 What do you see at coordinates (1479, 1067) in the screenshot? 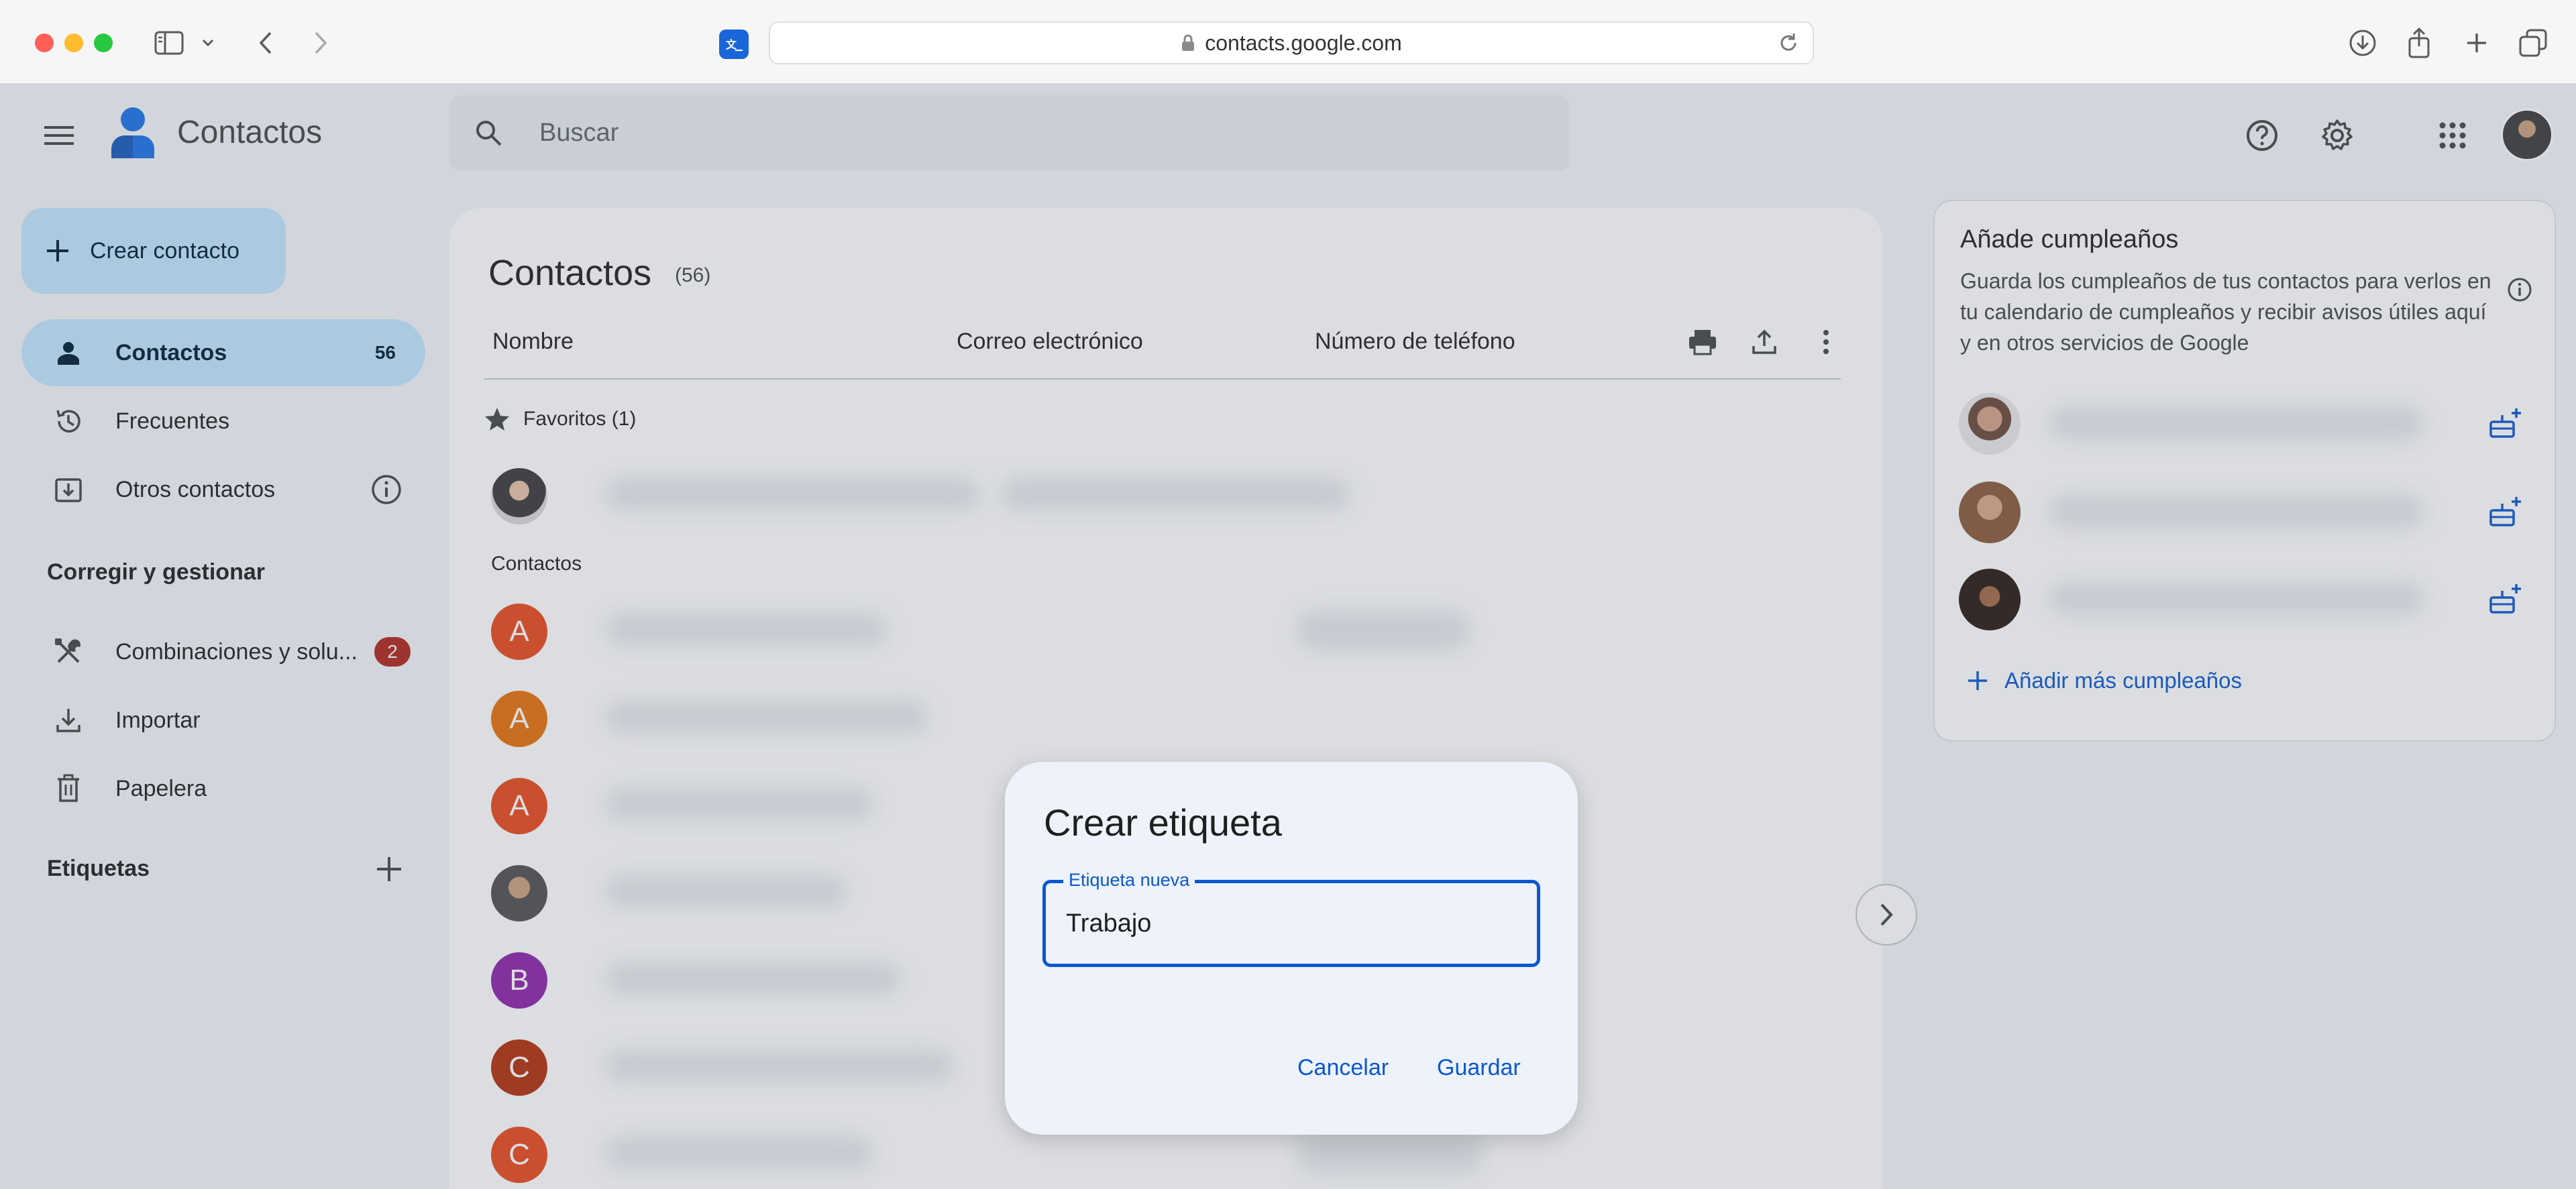
I see `save-button: Guardar` at bounding box center [1479, 1067].